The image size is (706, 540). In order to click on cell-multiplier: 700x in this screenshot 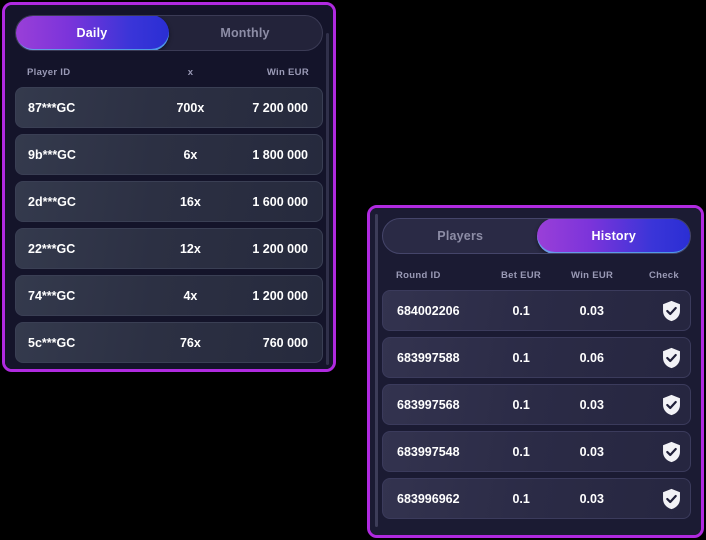, I will do `click(190, 107)`.